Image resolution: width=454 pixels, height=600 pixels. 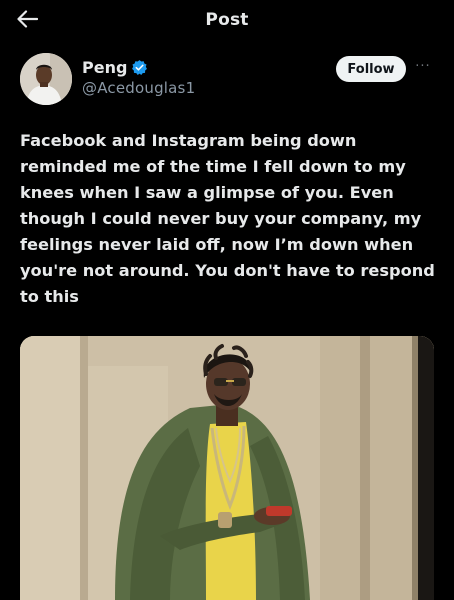 I want to click on display-name: Peng, so click(x=104, y=67).